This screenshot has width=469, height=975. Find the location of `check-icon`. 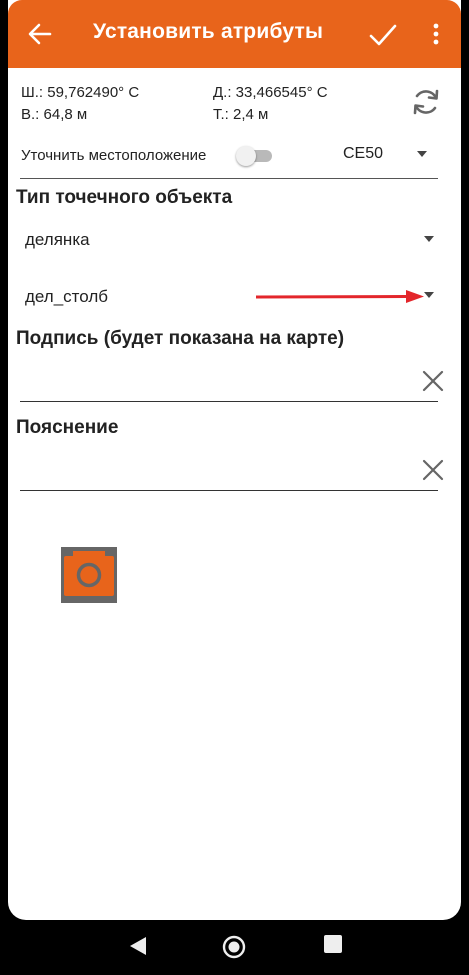

check-icon is located at coordinates (383, 35).